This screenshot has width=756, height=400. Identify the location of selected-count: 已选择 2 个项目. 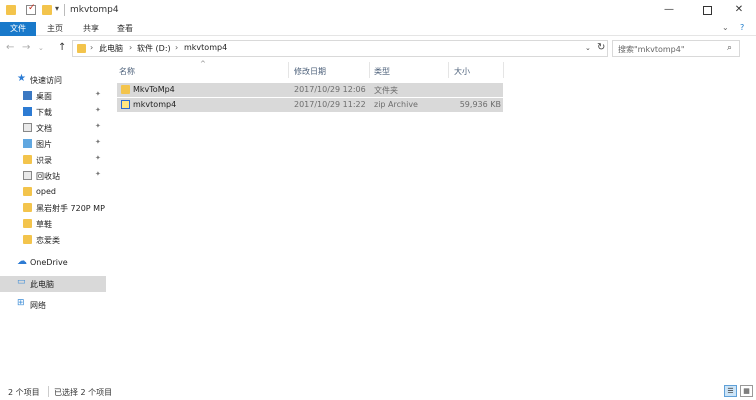
(83, 392).